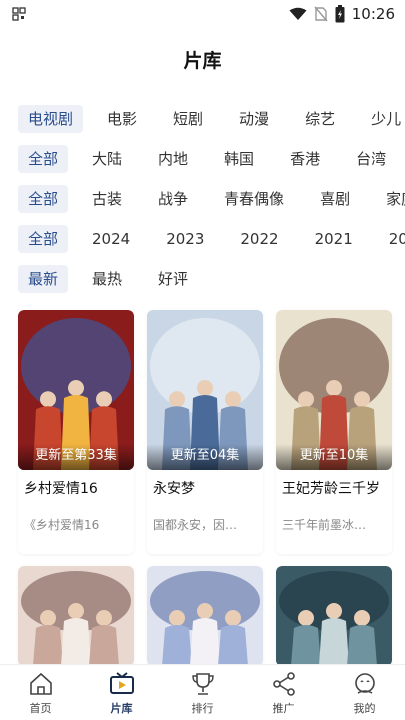  I want to click on app-notification-icon, so click(19, 14).